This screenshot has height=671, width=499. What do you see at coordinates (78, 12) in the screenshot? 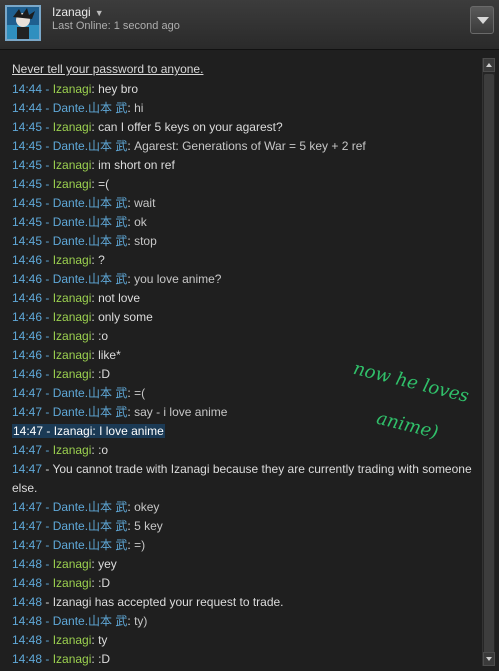
I see `friend-name: Izanagi ▼` at bounding box center [78, 12].